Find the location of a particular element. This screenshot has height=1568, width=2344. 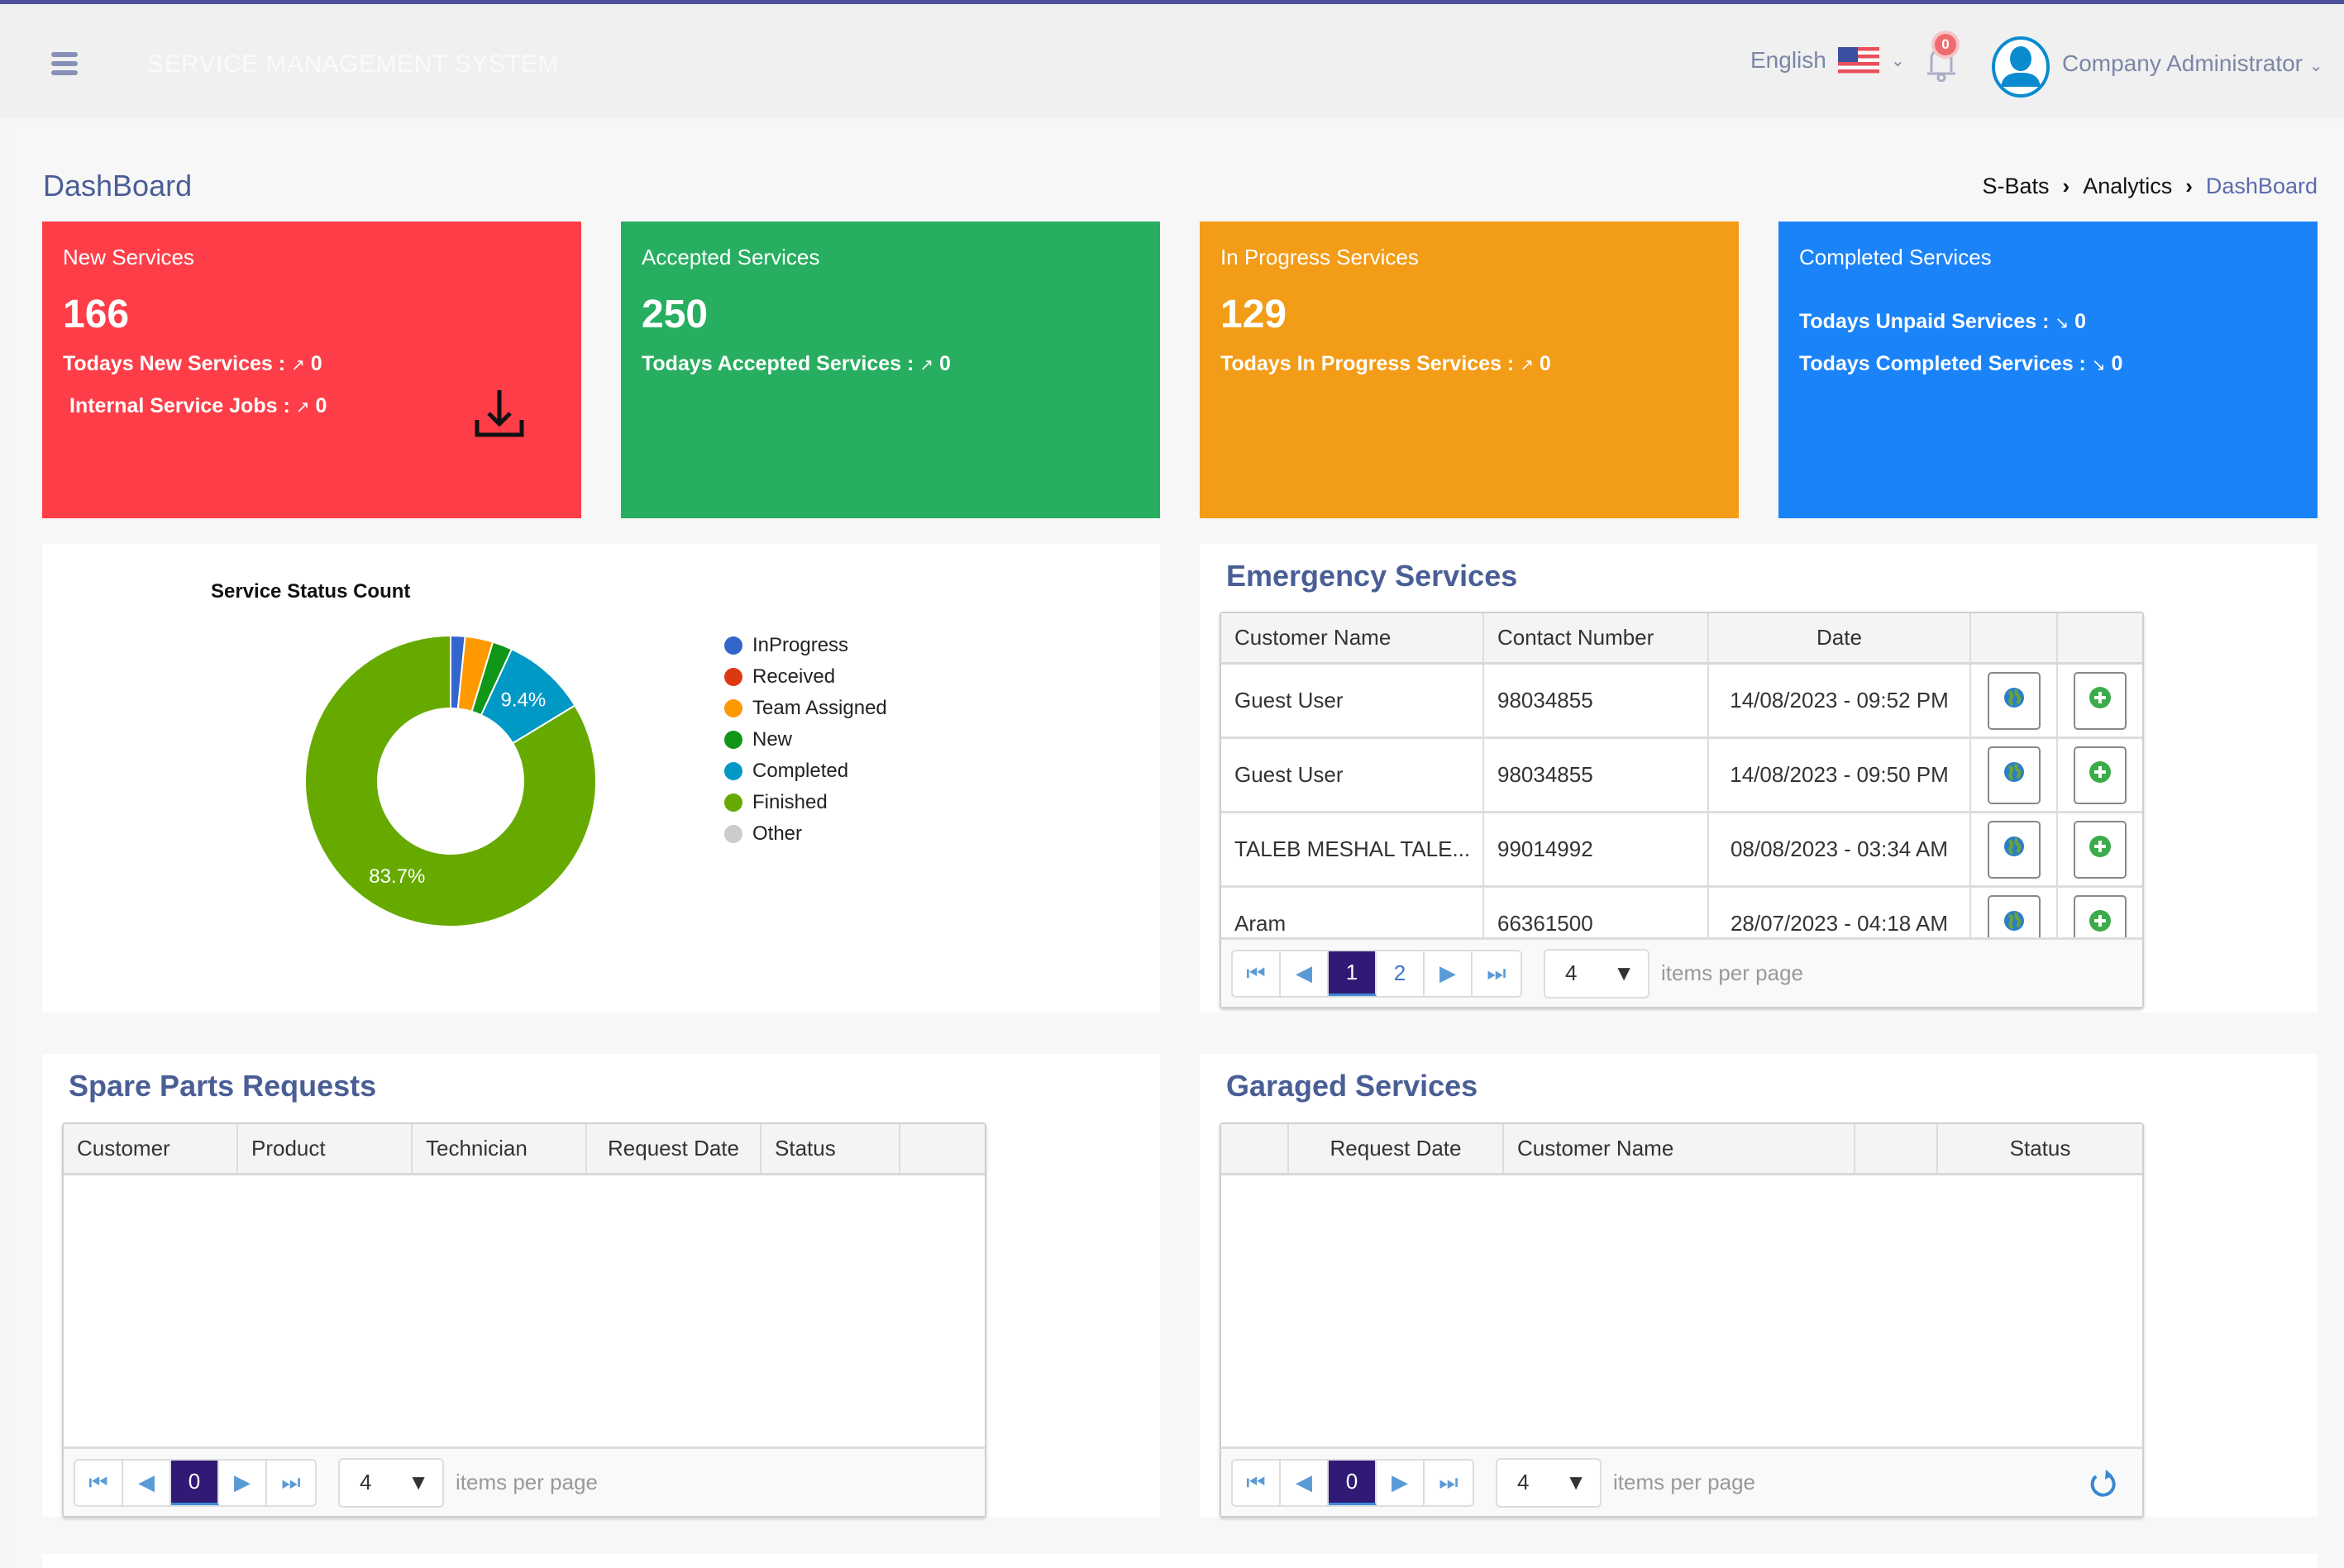

table-row: Guest User 98034855 14/08/2023 - 09:52 PM is located at coordinates (1682, 702).